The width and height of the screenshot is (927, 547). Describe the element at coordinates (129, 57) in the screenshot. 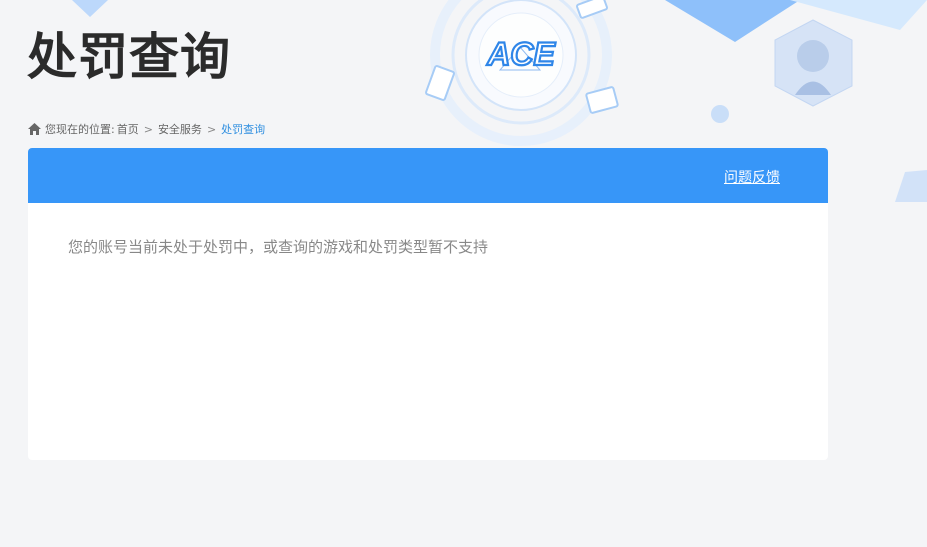

I see `page-title: 处罚查询` at that location.